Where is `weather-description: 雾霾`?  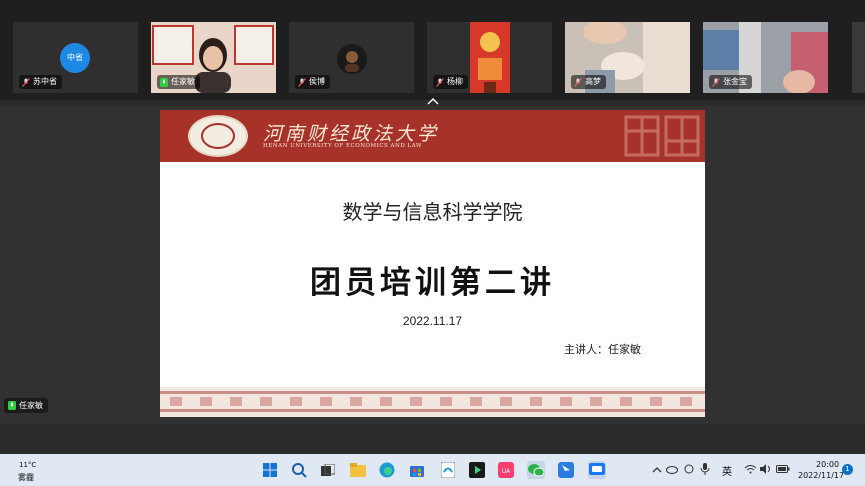 weather-description: 雾霾 is located at coordinates (26, 477).